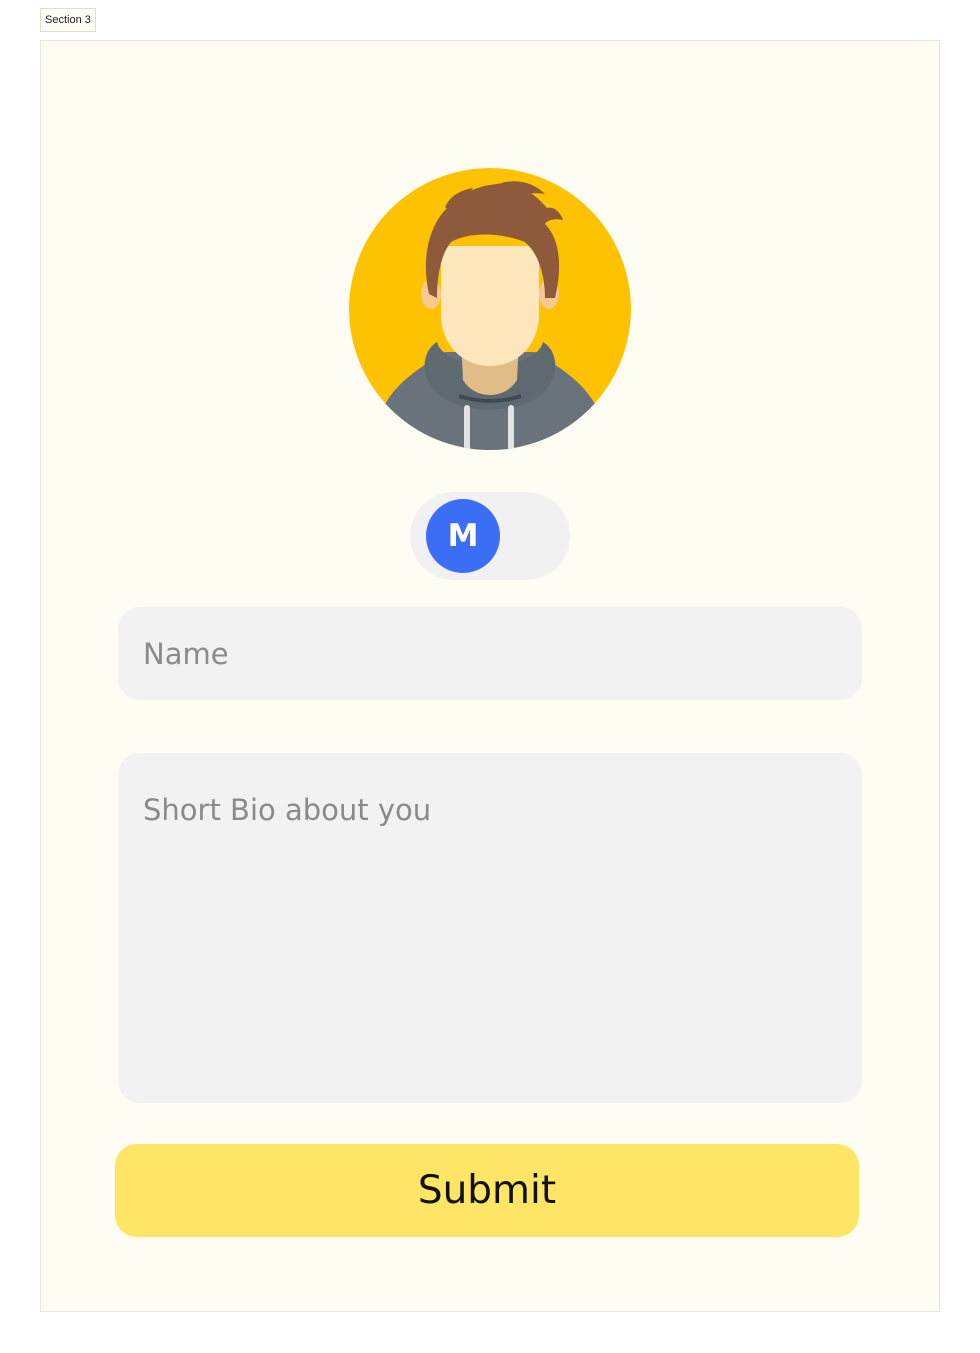 This screenshot has width=980, height=1353. I want to click on user-avatar-icon, so click(490, 309).